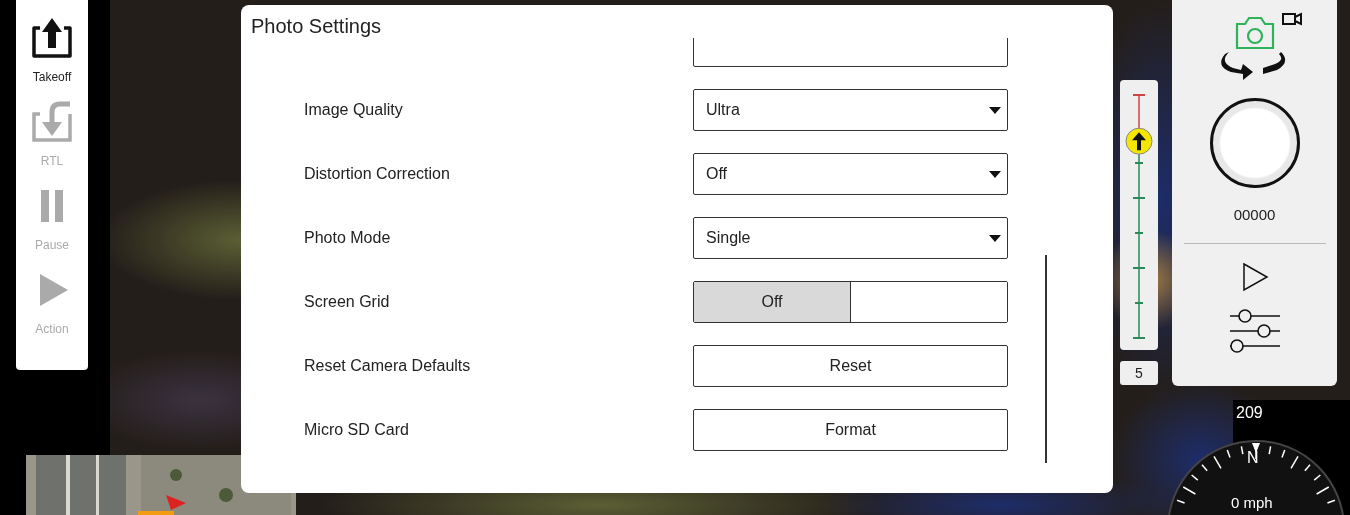 This screenshot has height=515, width=1350. I want to click on toolbar-button: Takeoff, so click(52, 49).